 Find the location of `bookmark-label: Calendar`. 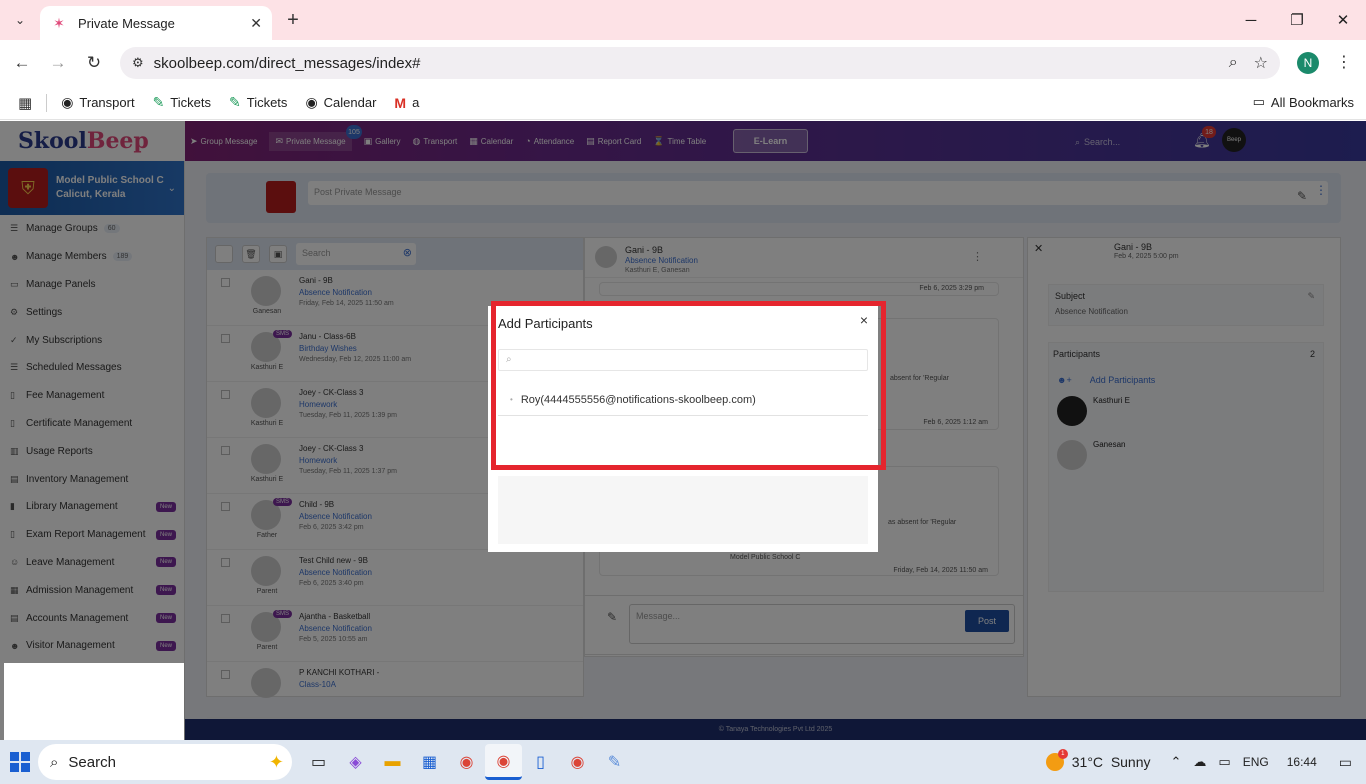

bookmark-label: Calendar is located at coordinates (350, 102).